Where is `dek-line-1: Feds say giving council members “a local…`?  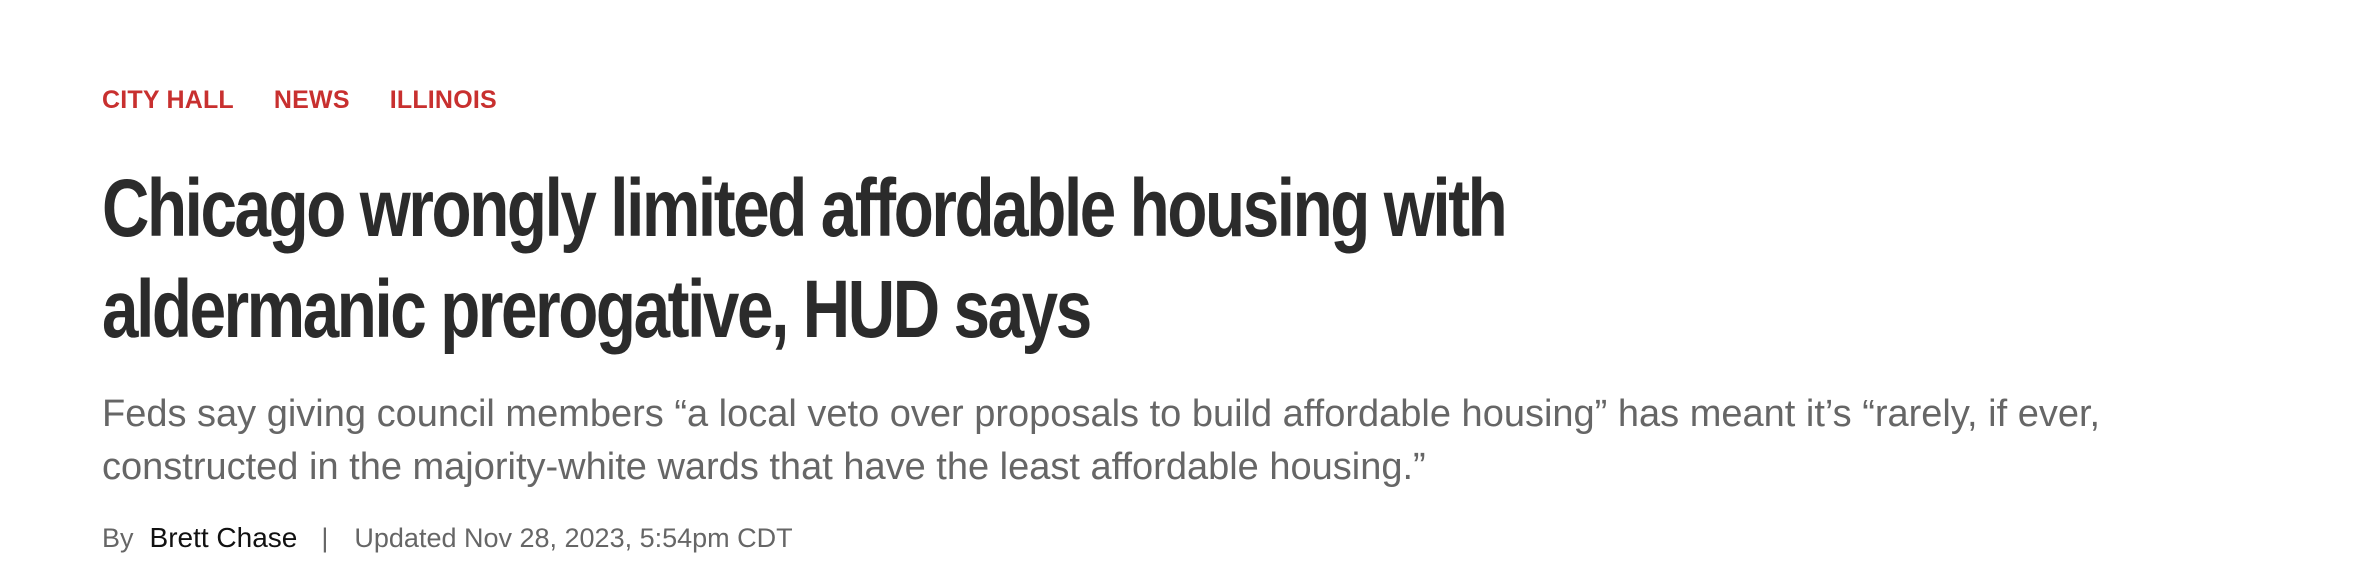 dek-line-1: Feds say giving council members “a local… is located at coordinates (1101, 414).